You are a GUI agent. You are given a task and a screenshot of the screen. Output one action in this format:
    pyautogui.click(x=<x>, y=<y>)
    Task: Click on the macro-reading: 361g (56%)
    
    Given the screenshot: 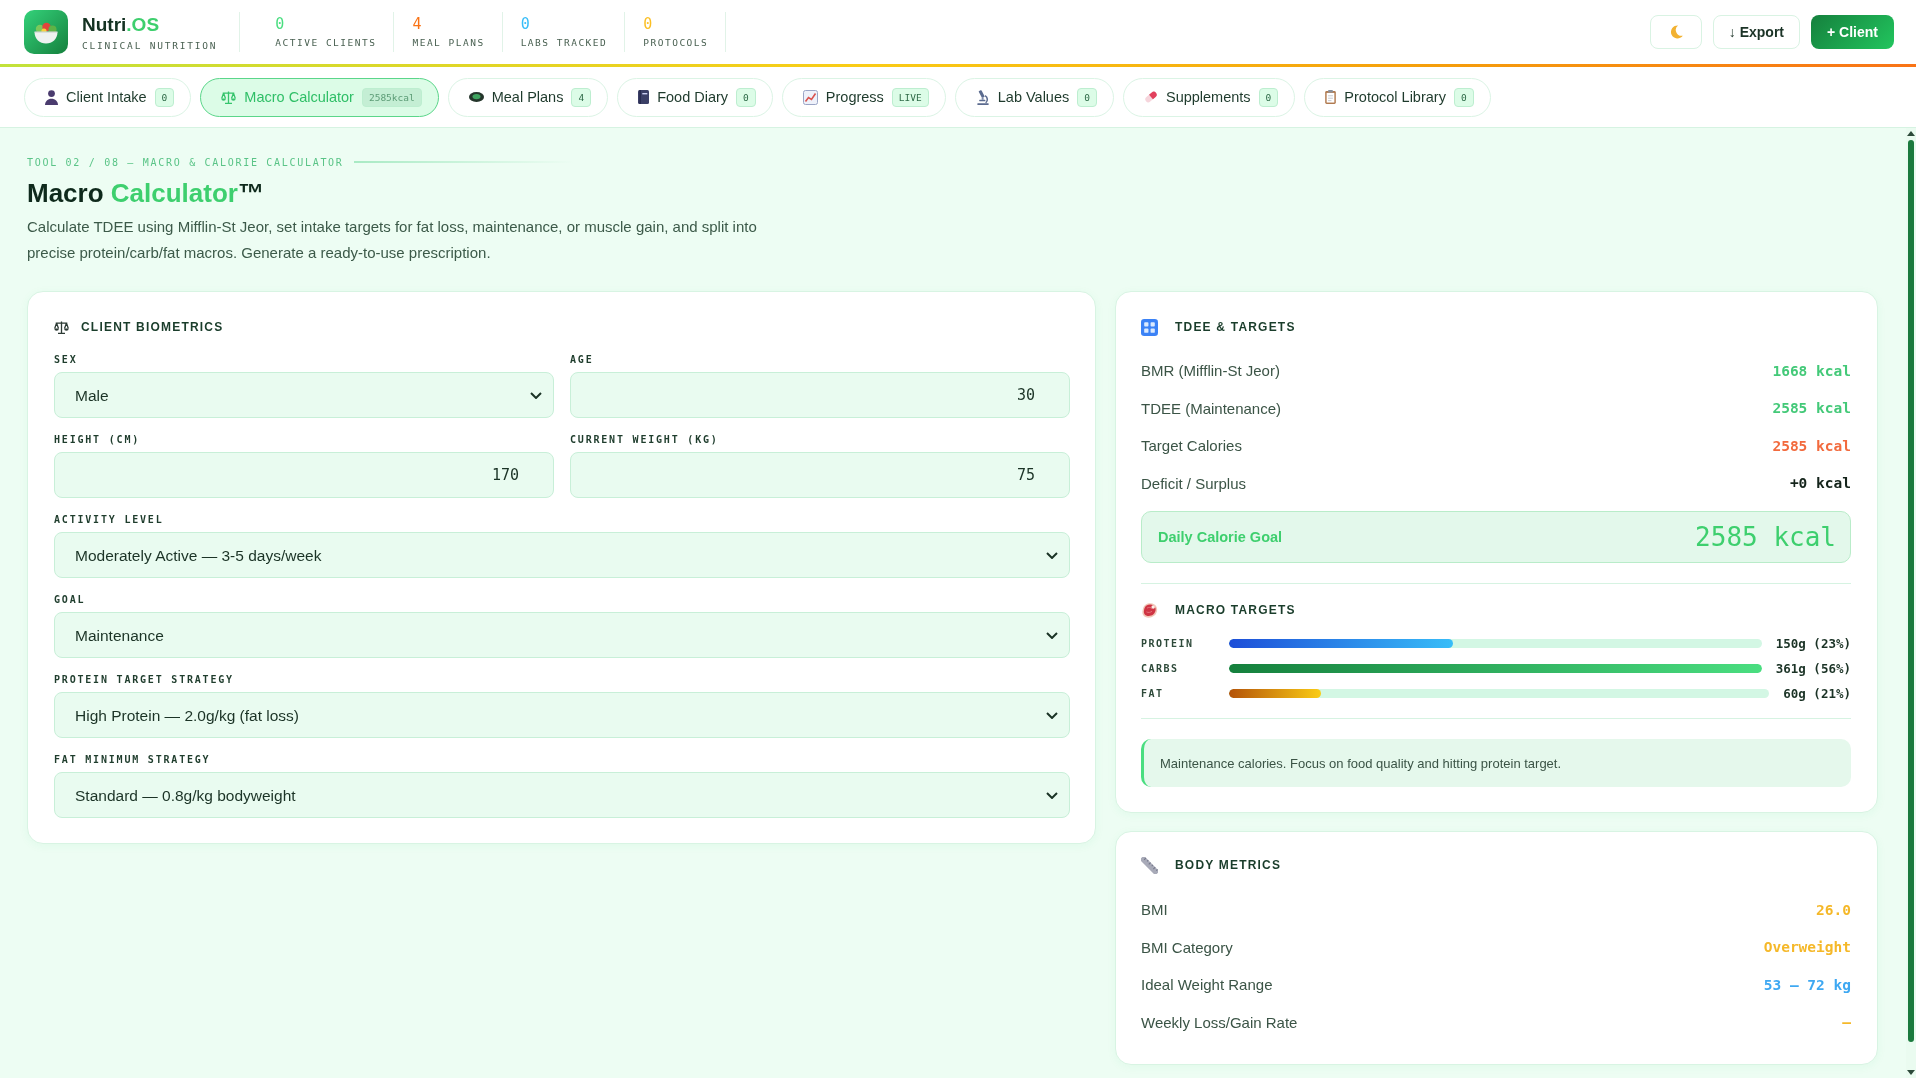 What is the action you would take?
    pyautogui.click(x=1813, y=668)
    